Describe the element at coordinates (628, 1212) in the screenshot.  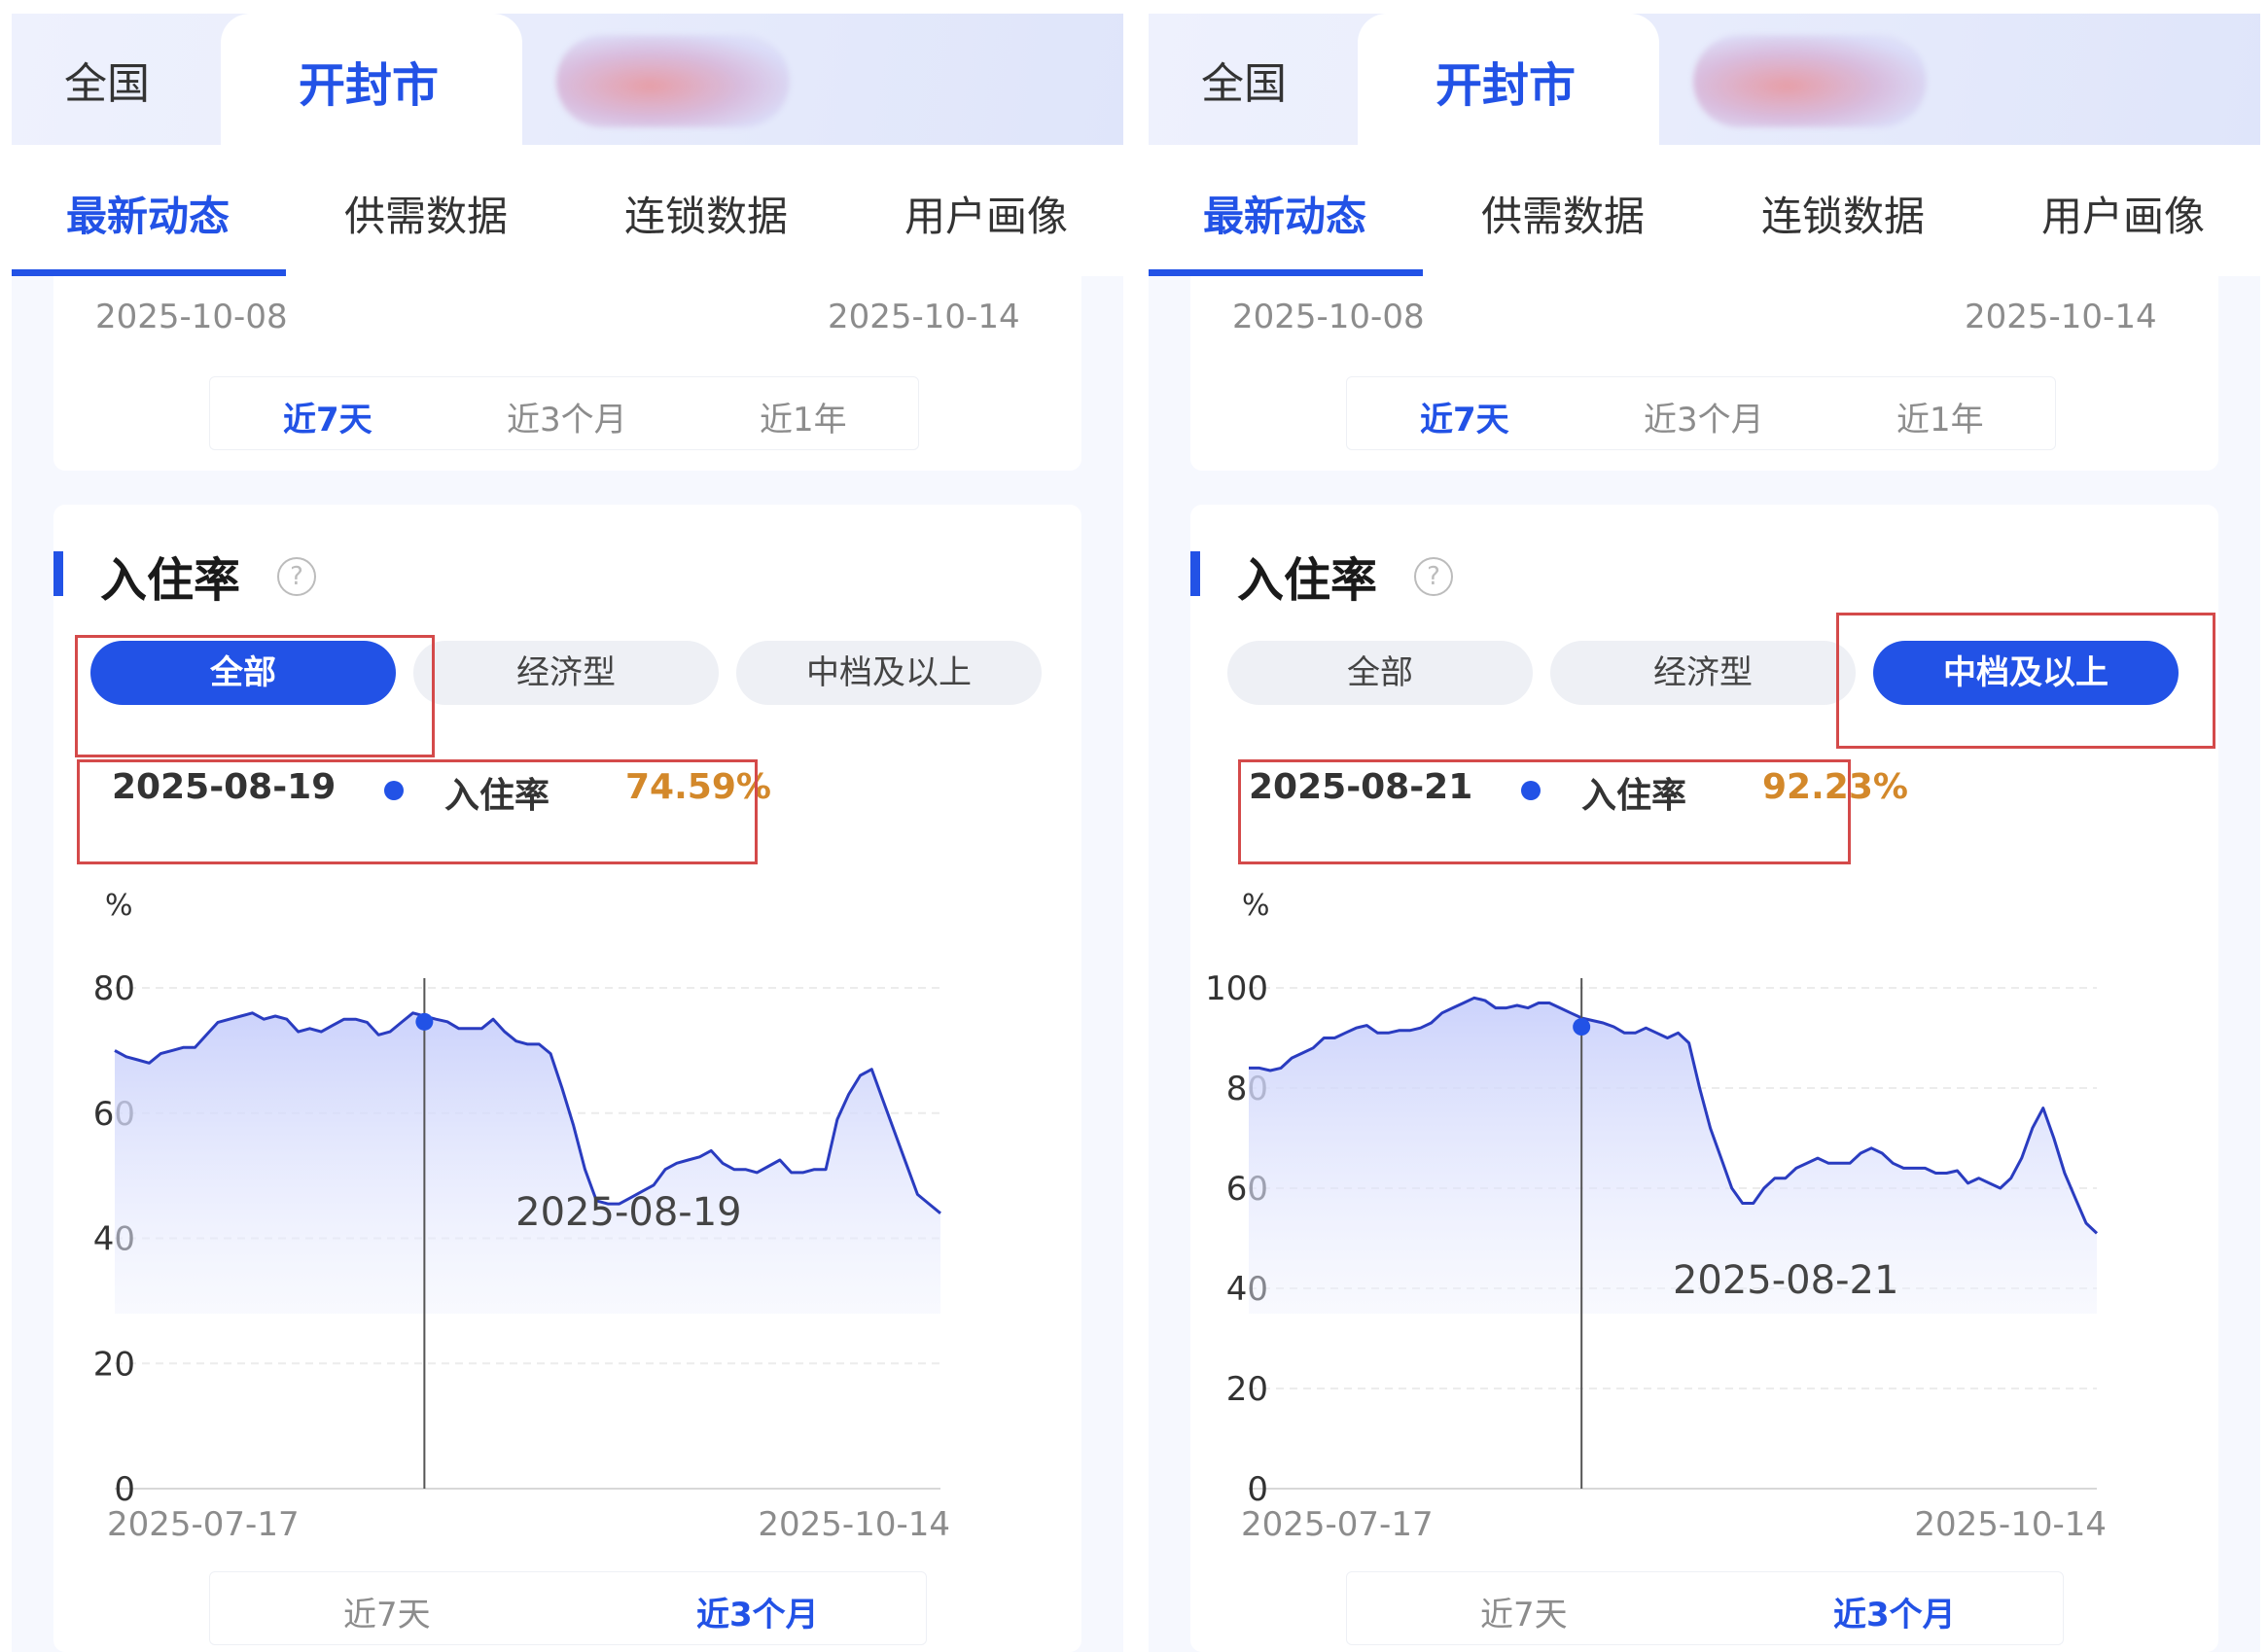
I see `crosshair-date-label: 2025-08-19` at that location.